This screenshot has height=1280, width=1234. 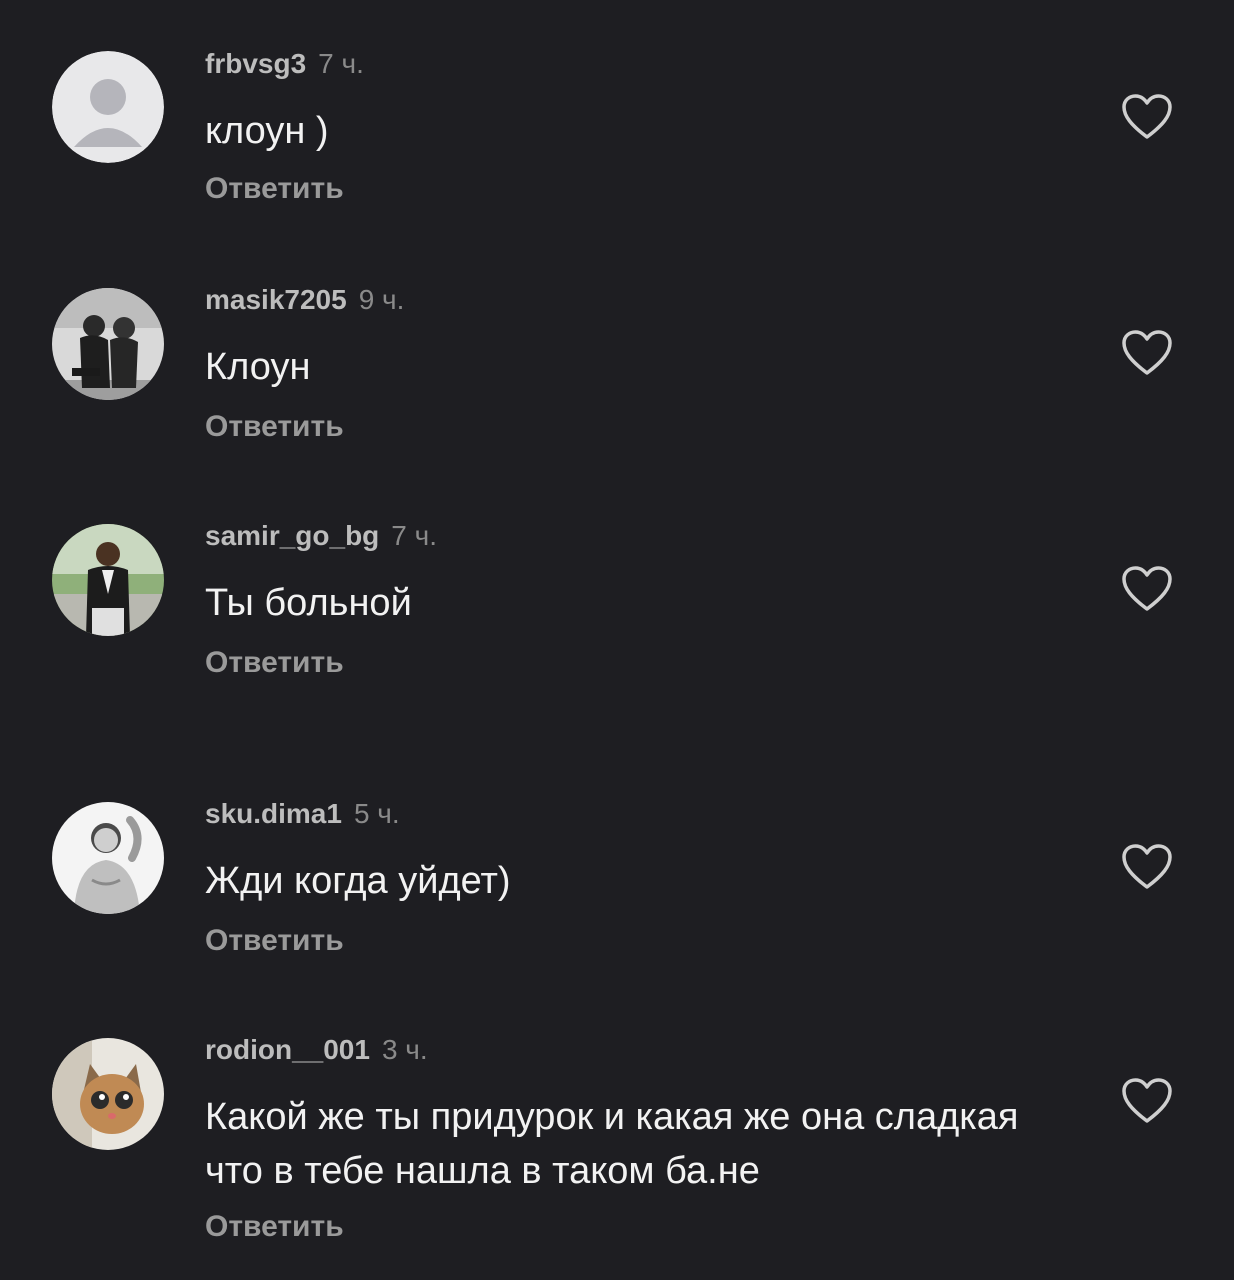 I want to click on timestamp: 5 ч., so click(x=376, y=813).